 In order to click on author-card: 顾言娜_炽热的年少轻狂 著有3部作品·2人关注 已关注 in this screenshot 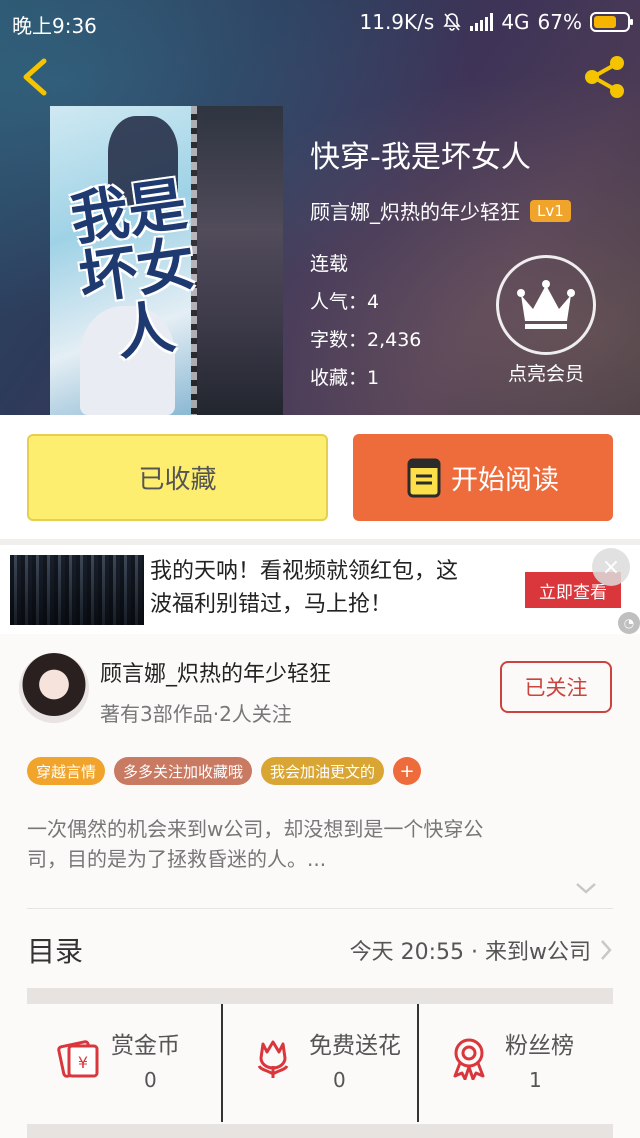, I will do `click(320, 688)`.